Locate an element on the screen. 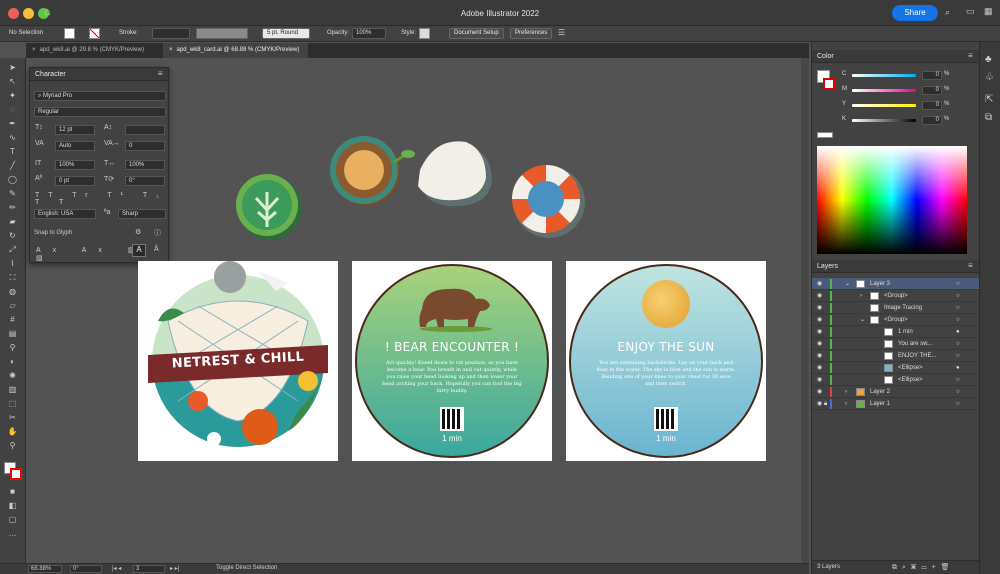 This screenshot has width=1000, height=574. magic-wand-icon: ✦ is located at coordinates (12, 95).